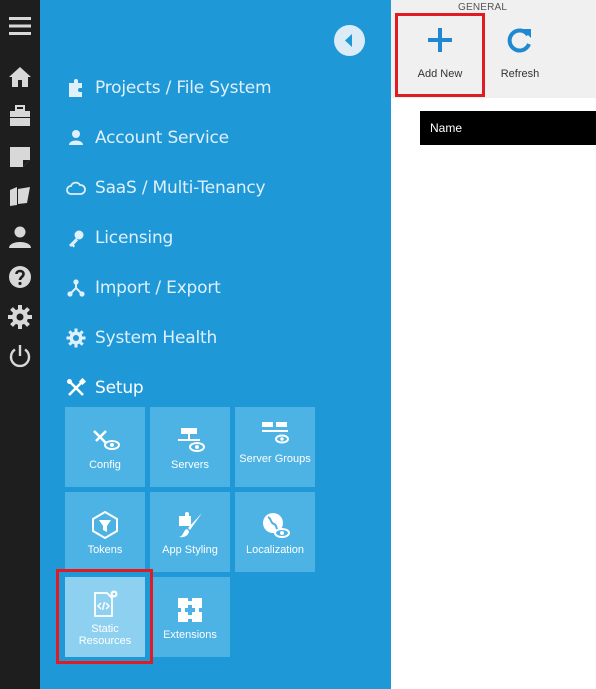 The height and width of the screenshot is (689, 596). What do you see at coordinates (190, 550) in the screenshot?
I see `tile-label: App Styling` at bounding box center [190, 550].